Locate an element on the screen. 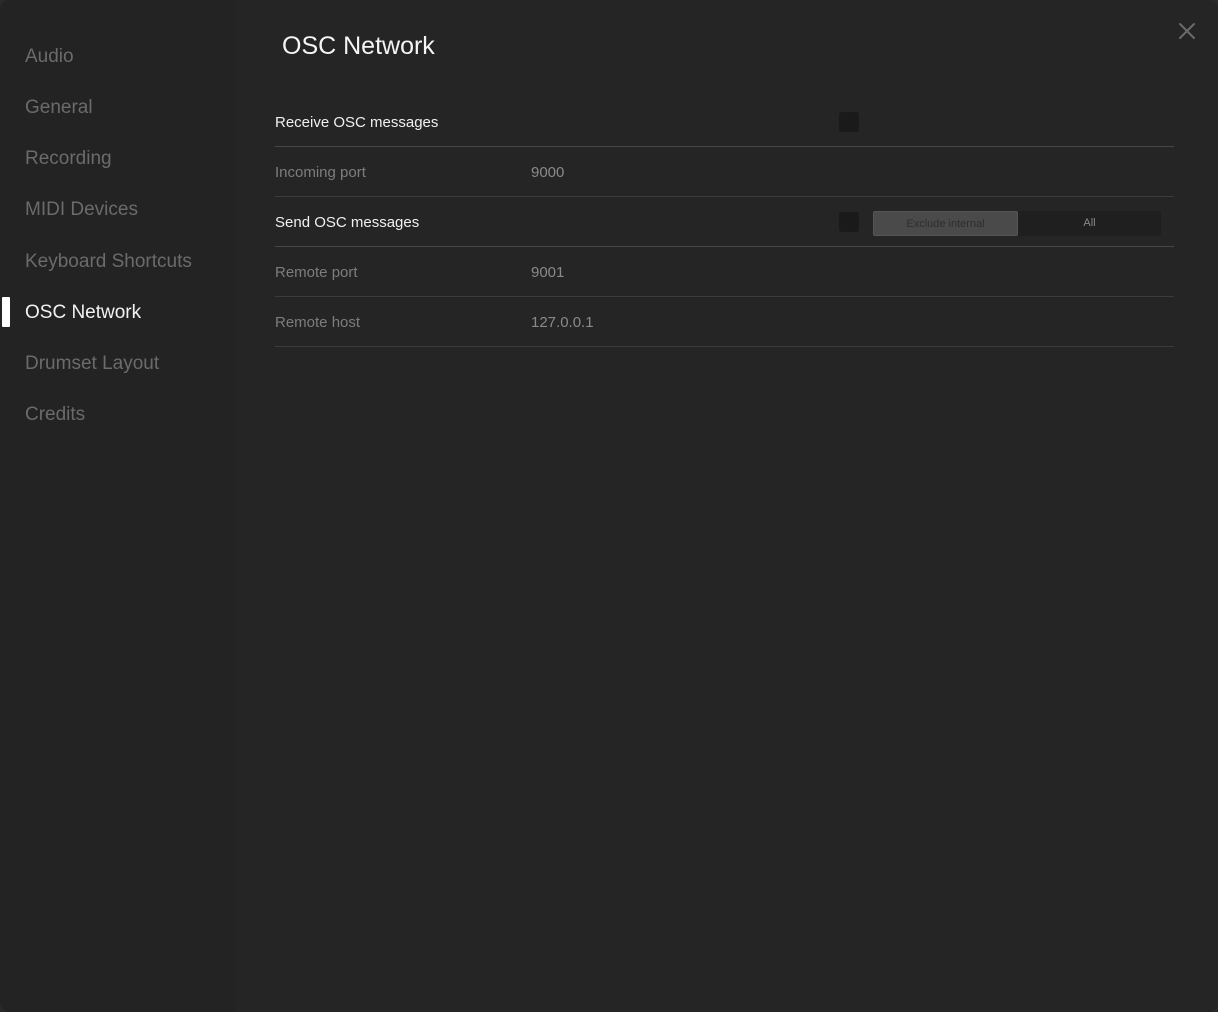  send-osc-row: Send OSC messages Exclude internal All is located at coordinates (724, 222).